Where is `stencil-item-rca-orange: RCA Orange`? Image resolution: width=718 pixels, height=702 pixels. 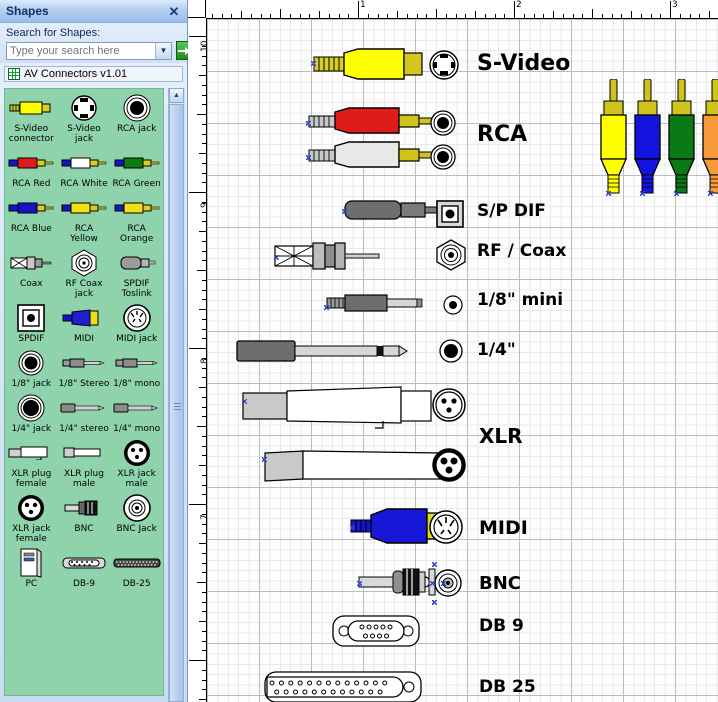 stencil-item-rca-orange: RCA Orange is located at coordinates (136, 216).